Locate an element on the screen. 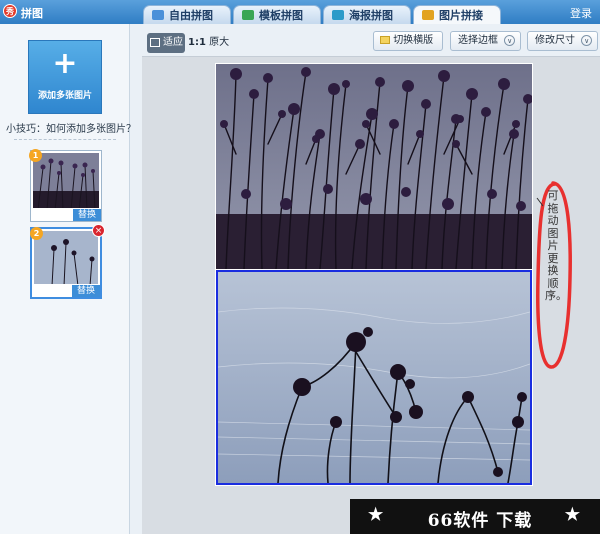  watermark-text: 66软件 下载 is located at coordinates (480, 521).